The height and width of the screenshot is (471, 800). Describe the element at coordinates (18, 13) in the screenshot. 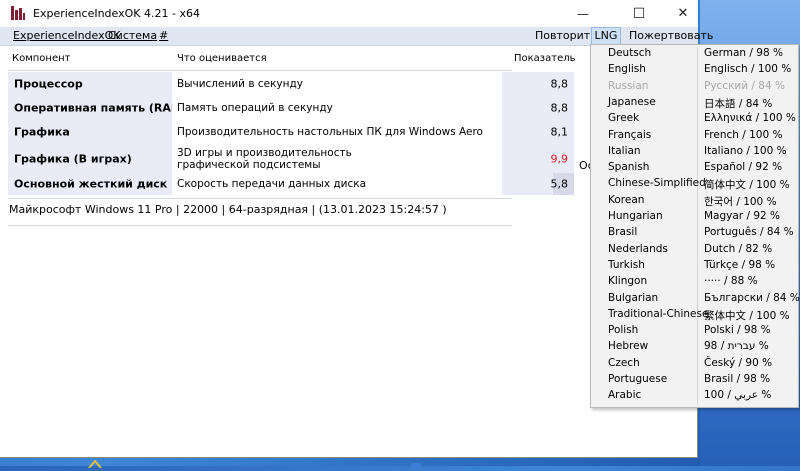

I see `app-logo-icon` at that location.